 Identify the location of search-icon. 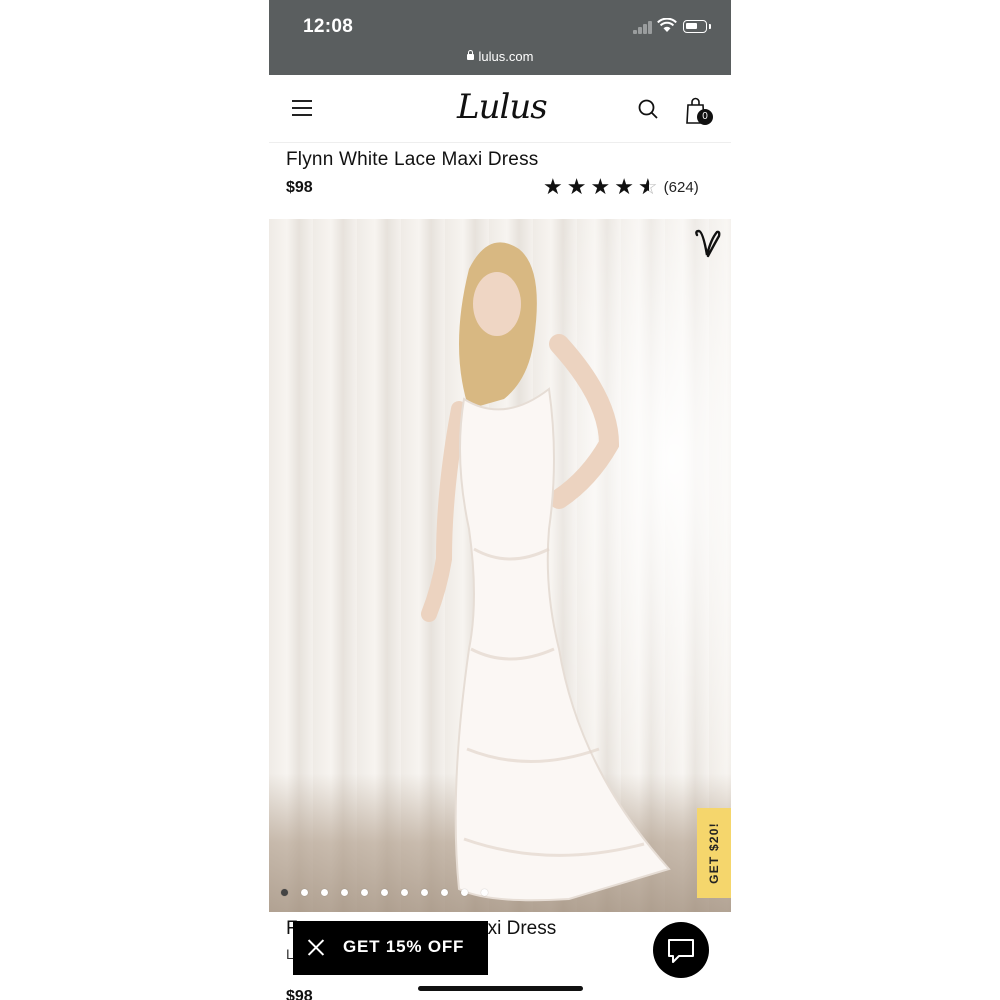
(648, 109).